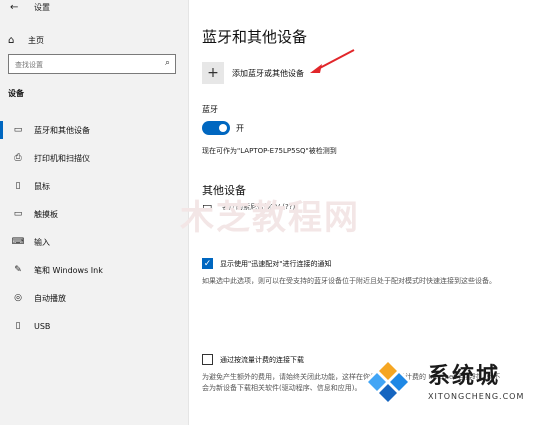  I want to click on pen-icon: ✎, so click(18, 270).